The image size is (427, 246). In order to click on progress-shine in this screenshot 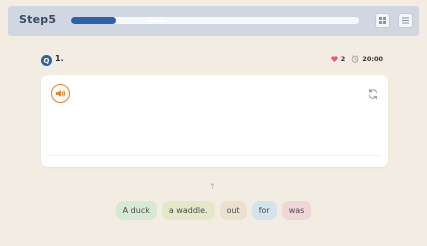, I will do `click(155, 21)`.